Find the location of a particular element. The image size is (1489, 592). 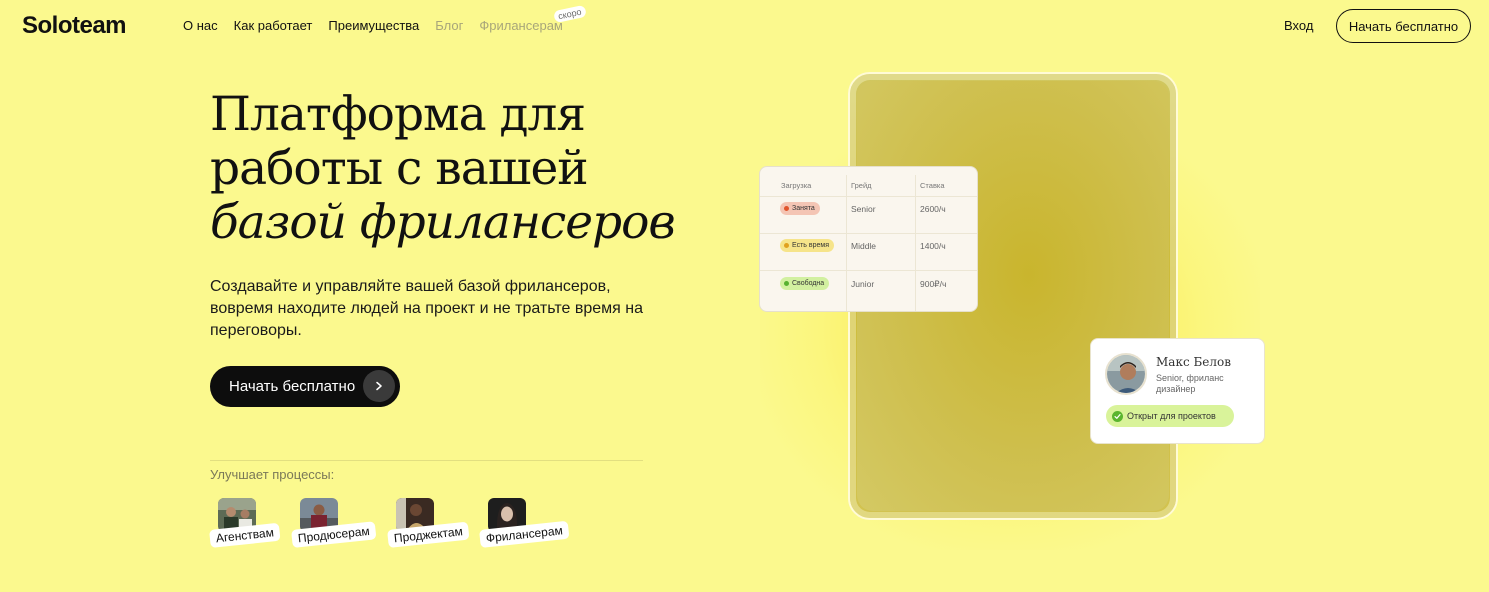

status-pill-free: Свободна is located at coordinates (805, 283).